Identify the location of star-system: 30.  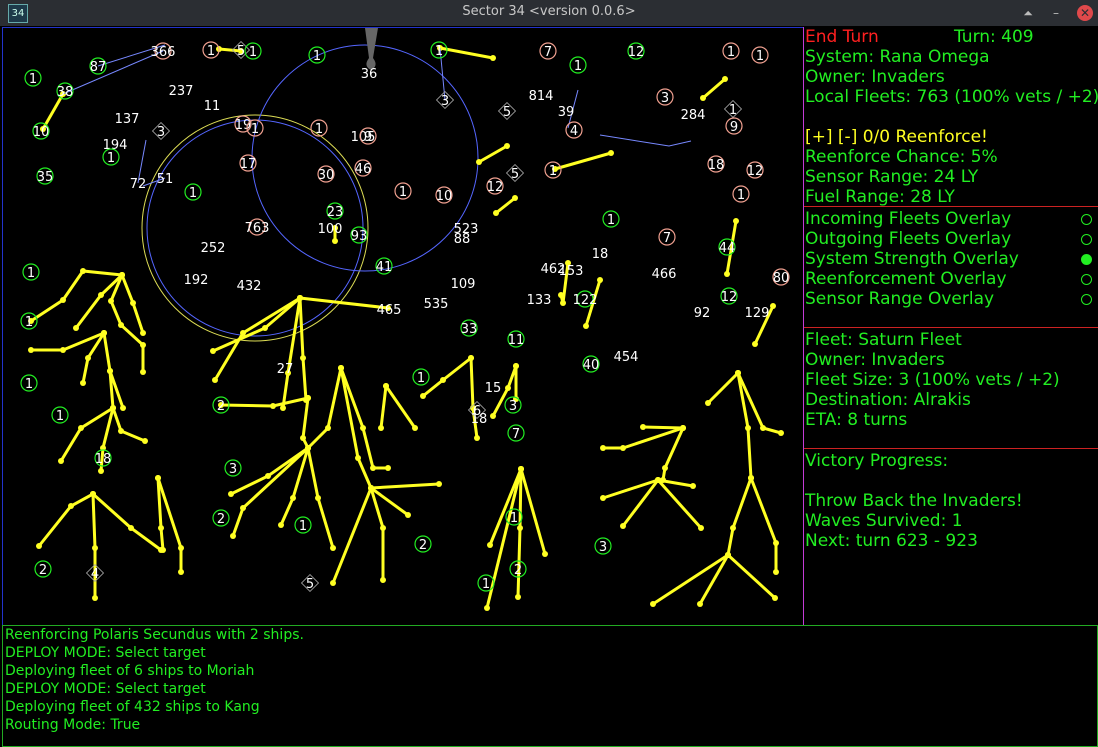
(326, 174).